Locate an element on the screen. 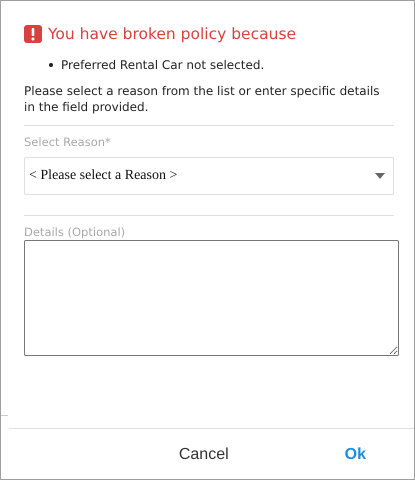 This screenshot has height=480, width=415. field-label: Details (Optional) is located at coordinates (75, 232).